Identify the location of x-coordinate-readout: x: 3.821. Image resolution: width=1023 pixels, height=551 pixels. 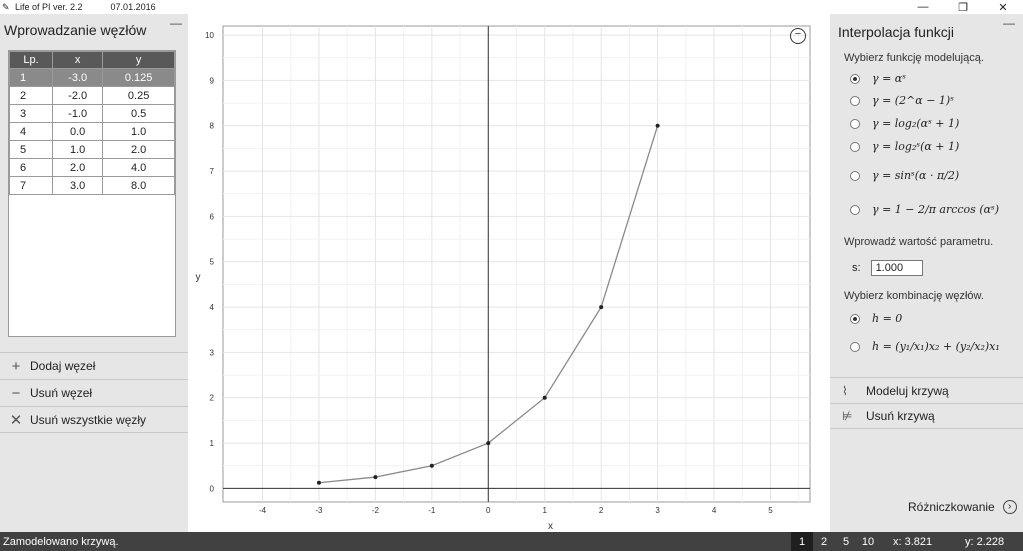
(913, 541).